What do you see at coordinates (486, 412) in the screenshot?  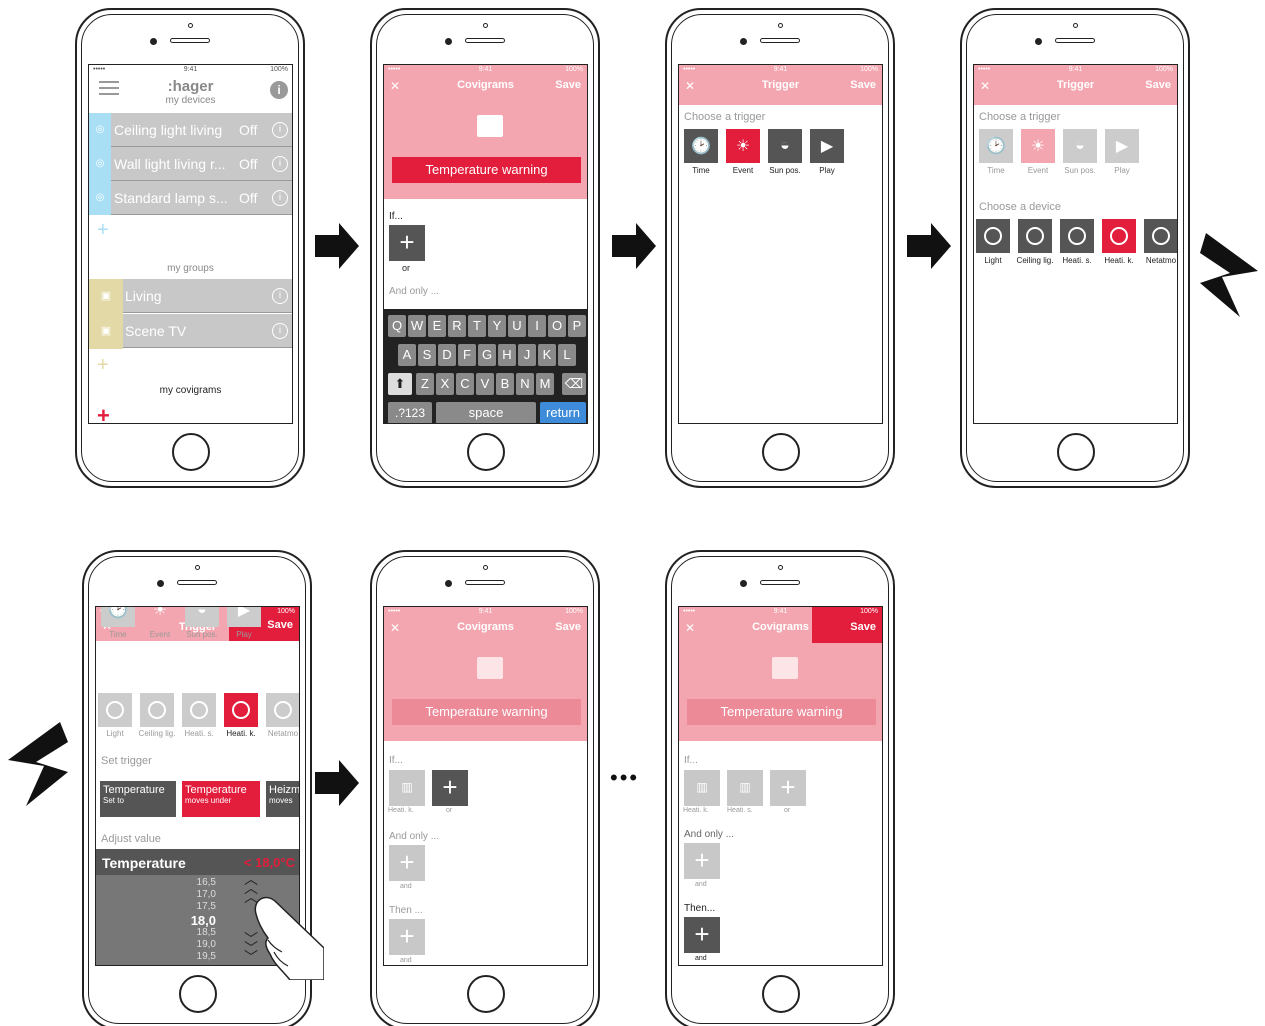 I see `space-key: space` at bounding box center [486, 412].